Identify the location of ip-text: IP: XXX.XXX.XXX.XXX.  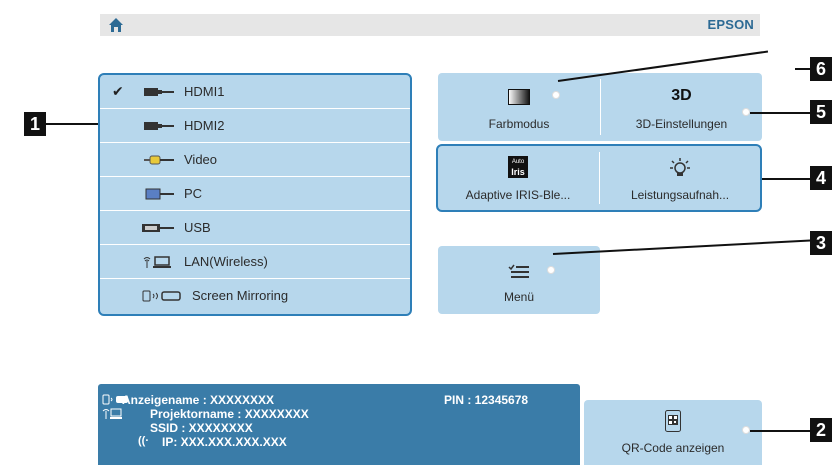
(224, 442).